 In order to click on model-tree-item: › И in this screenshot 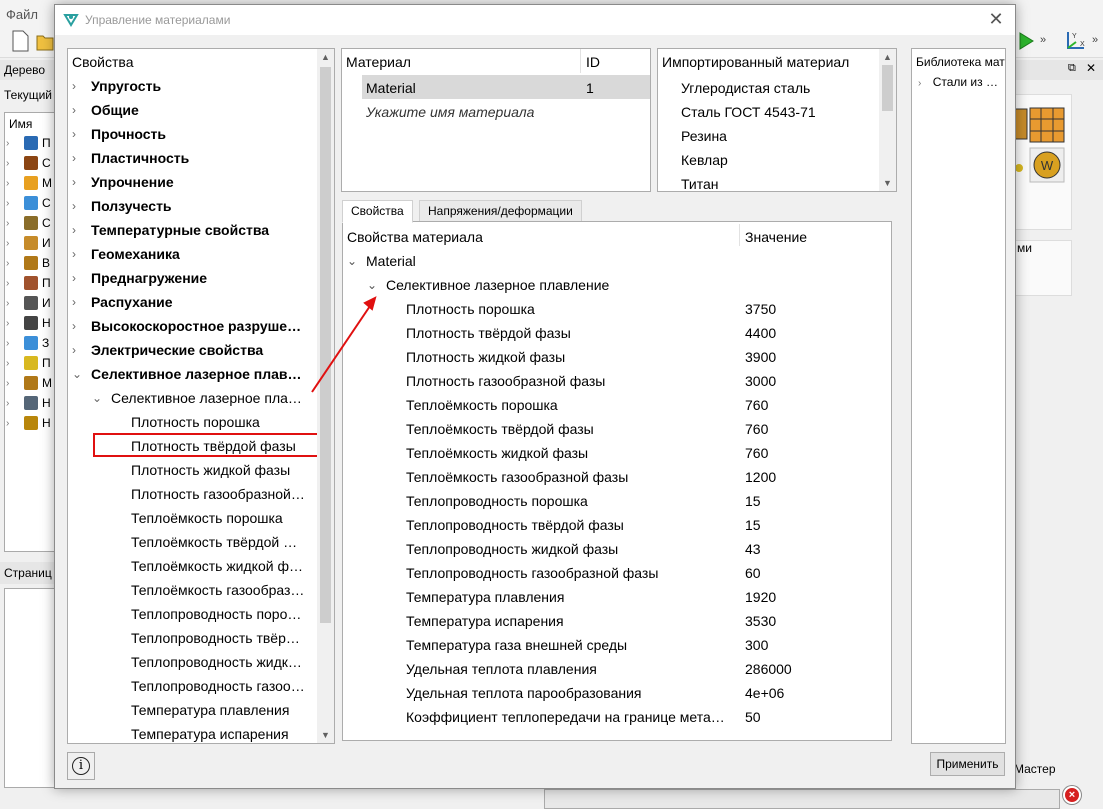, I will do `click(29, 244)`.